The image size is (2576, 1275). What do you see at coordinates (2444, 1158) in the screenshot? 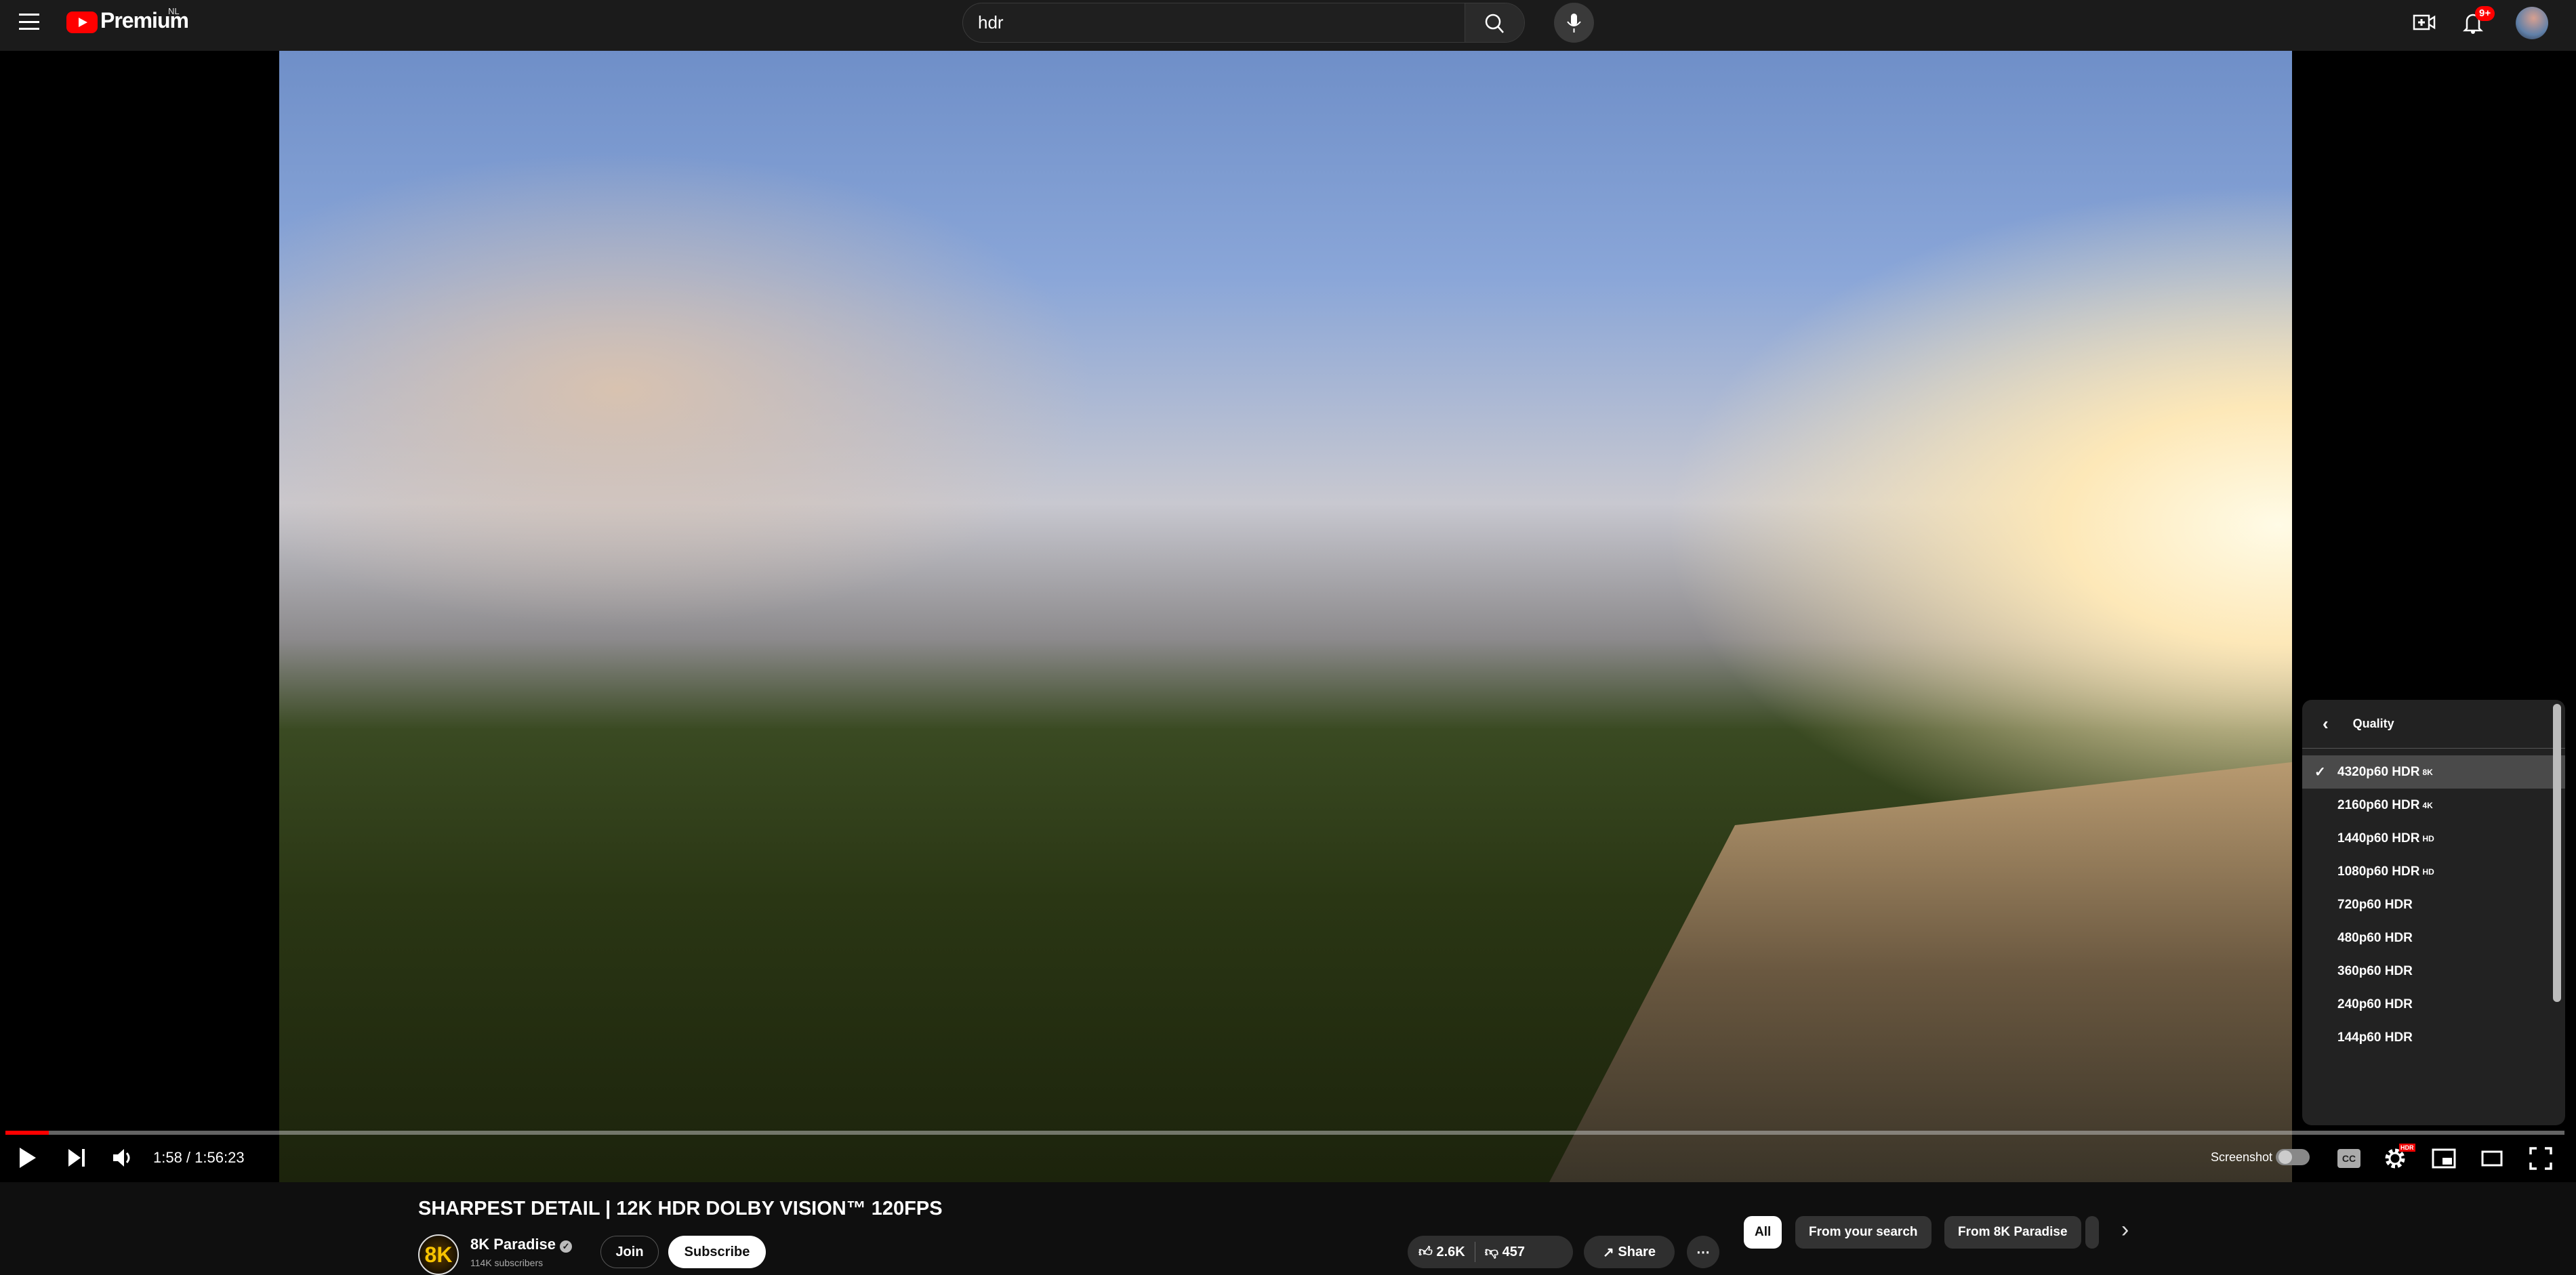
I see `miniplayer-icon` at bounding box center [2444, 1158].